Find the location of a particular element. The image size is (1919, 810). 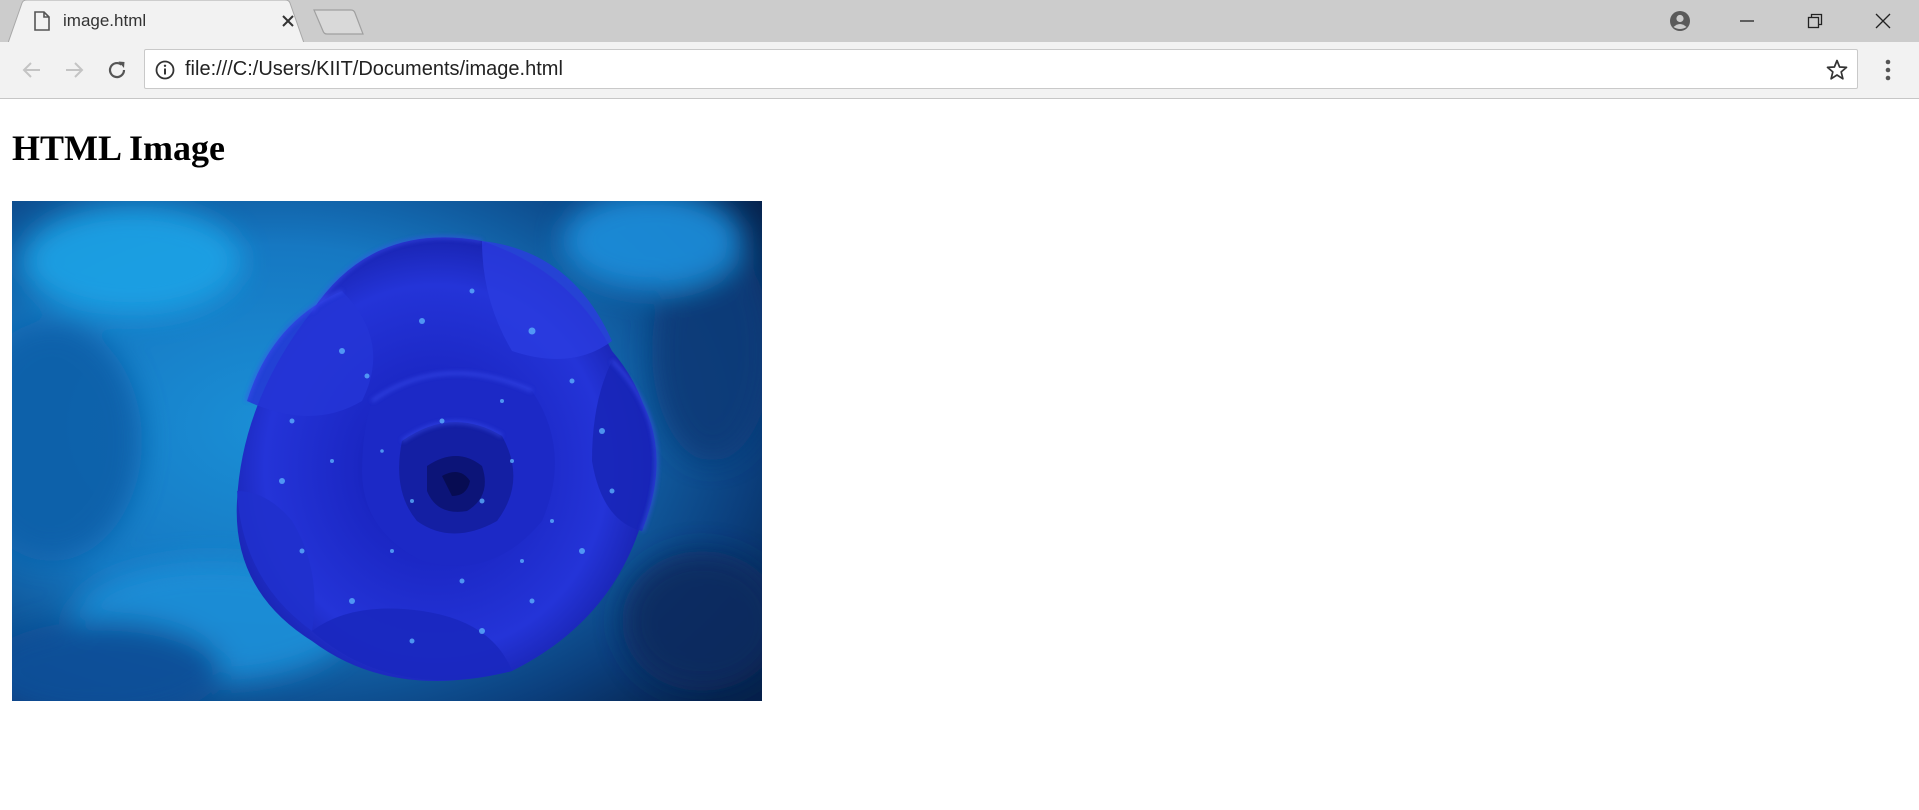

document-icon is located at coordinates (42, 21).